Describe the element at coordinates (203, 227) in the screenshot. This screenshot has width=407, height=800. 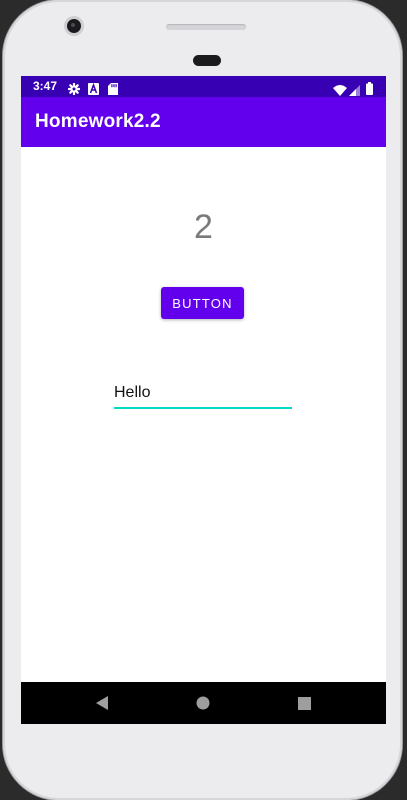
I see `counter-text: 2` at that location.